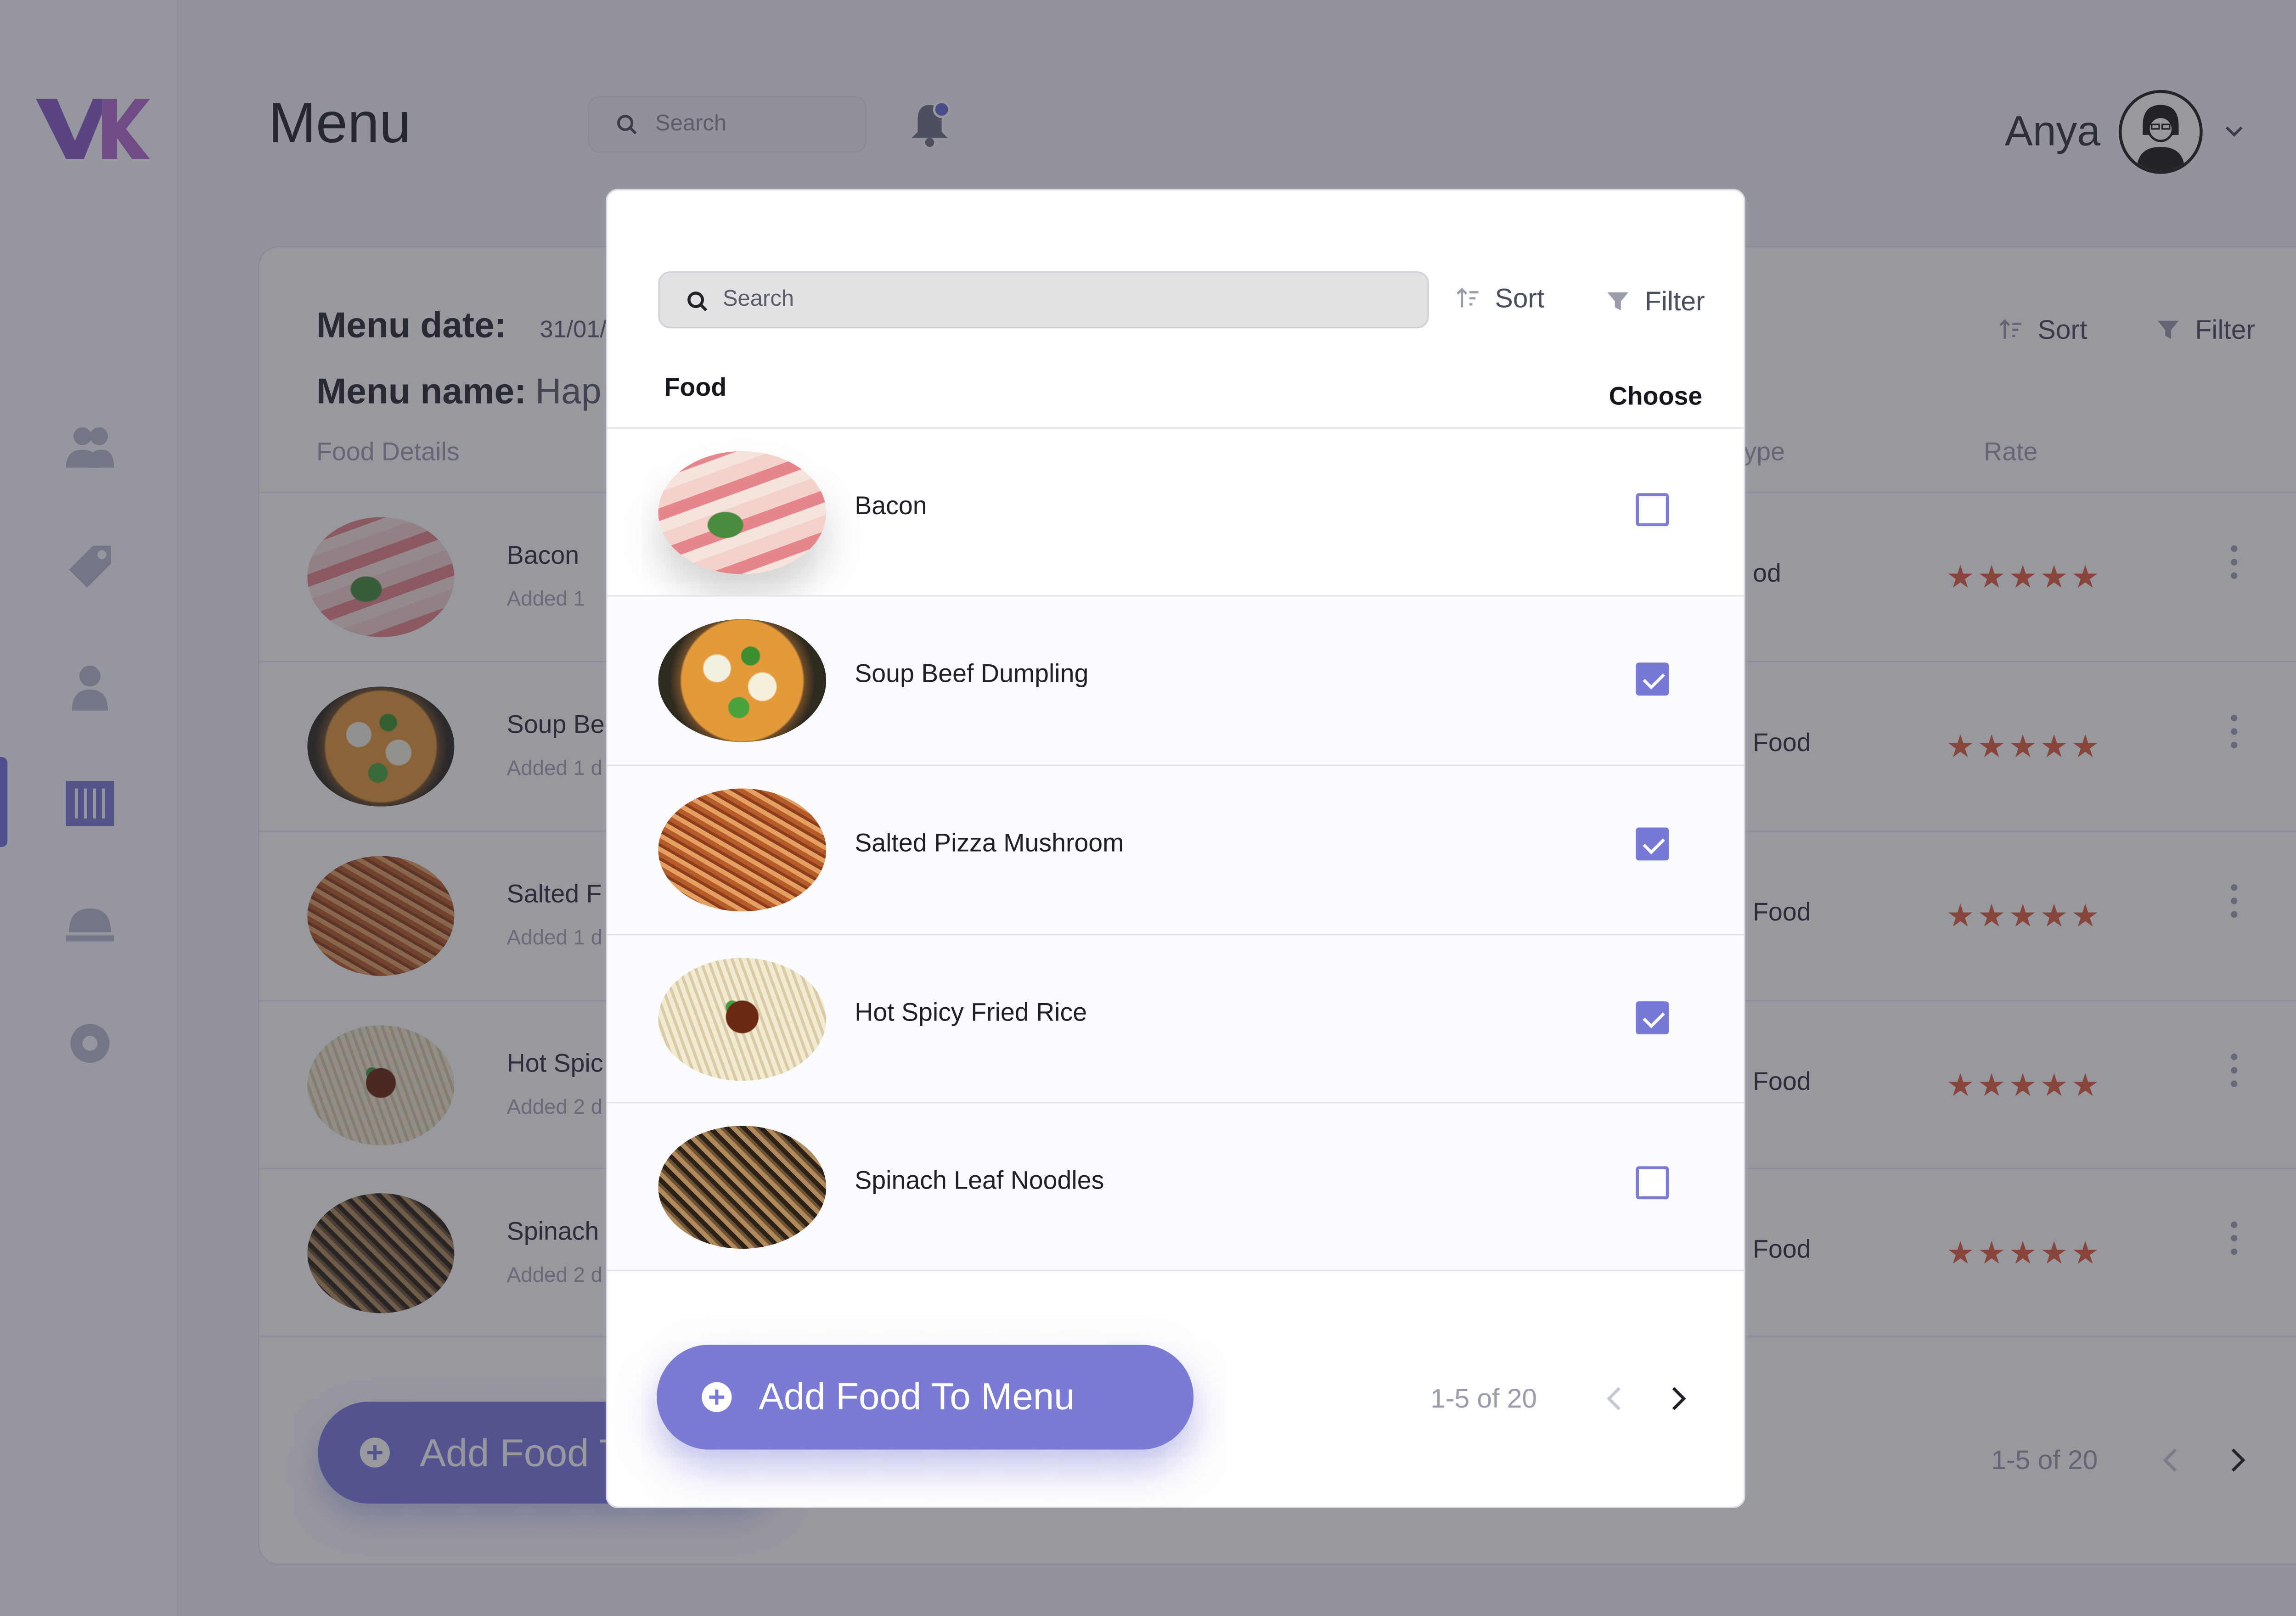 The image size is (2296, 1616). Describe the element at coordinates (891, 507) in the screenshot. I see `food-name: Bacon` at that location.